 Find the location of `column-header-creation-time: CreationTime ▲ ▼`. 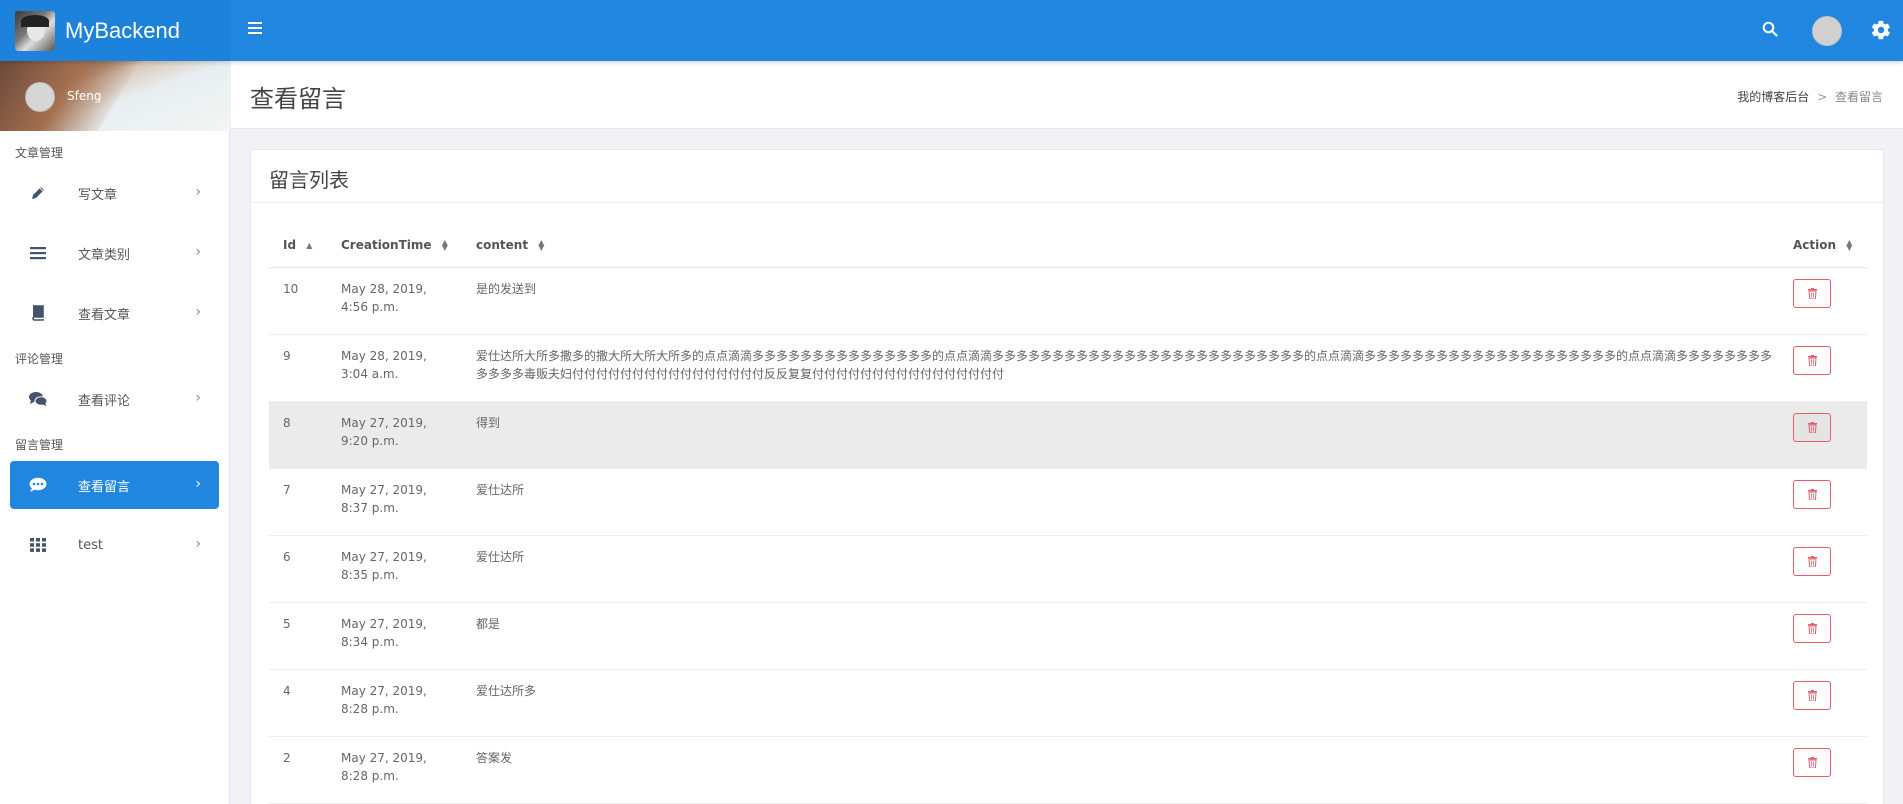

column-header-creation-time: CreationTime ▲ ▼ is located at coordinates (394, 245).